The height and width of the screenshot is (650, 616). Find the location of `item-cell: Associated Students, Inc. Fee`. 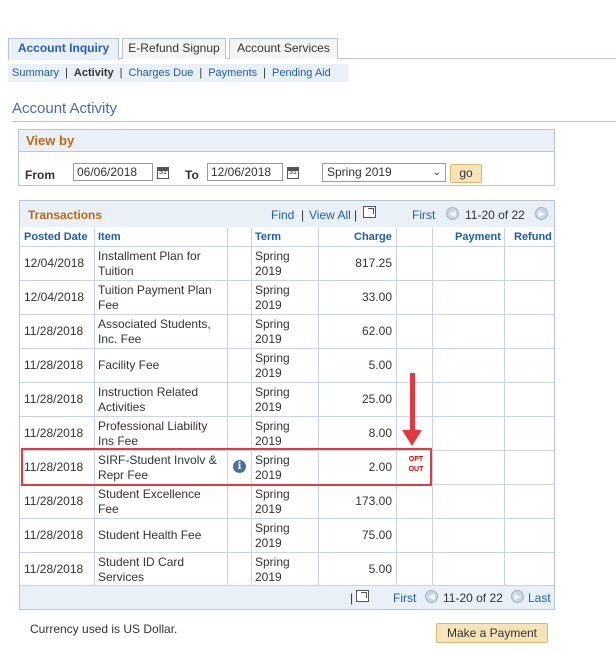

item-cell: Associated Students, Inc. Fee is located at coordinates (154, 331).